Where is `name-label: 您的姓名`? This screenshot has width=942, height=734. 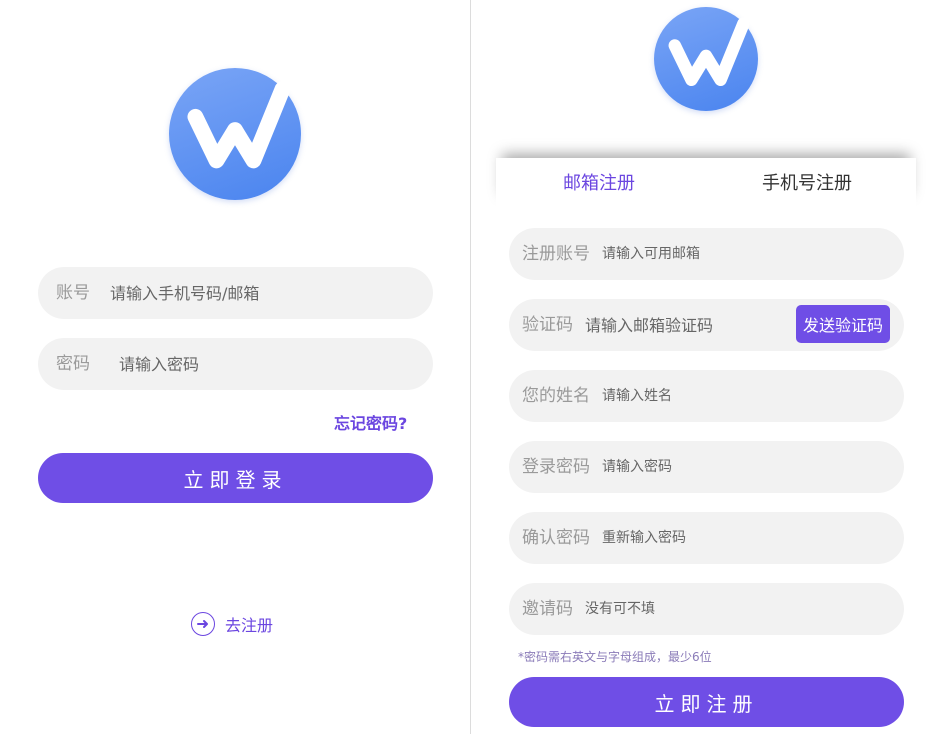
name-label: 您的姓名 is located at coordinates (556, 396).